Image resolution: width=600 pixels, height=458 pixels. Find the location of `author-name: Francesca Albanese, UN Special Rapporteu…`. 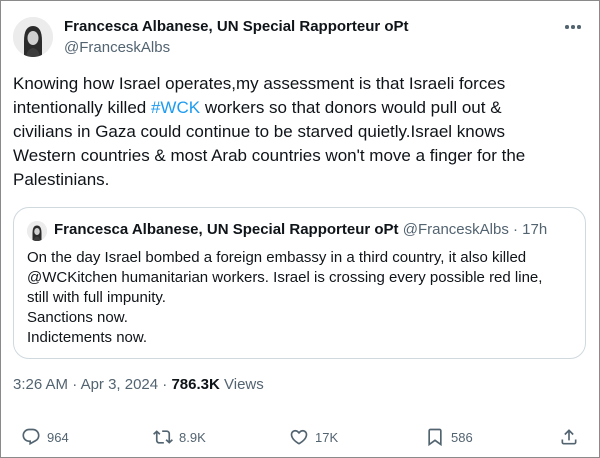

author-name: Francesca Albanese, UN Special Rapporteu… is located at coordinates (236, 26).